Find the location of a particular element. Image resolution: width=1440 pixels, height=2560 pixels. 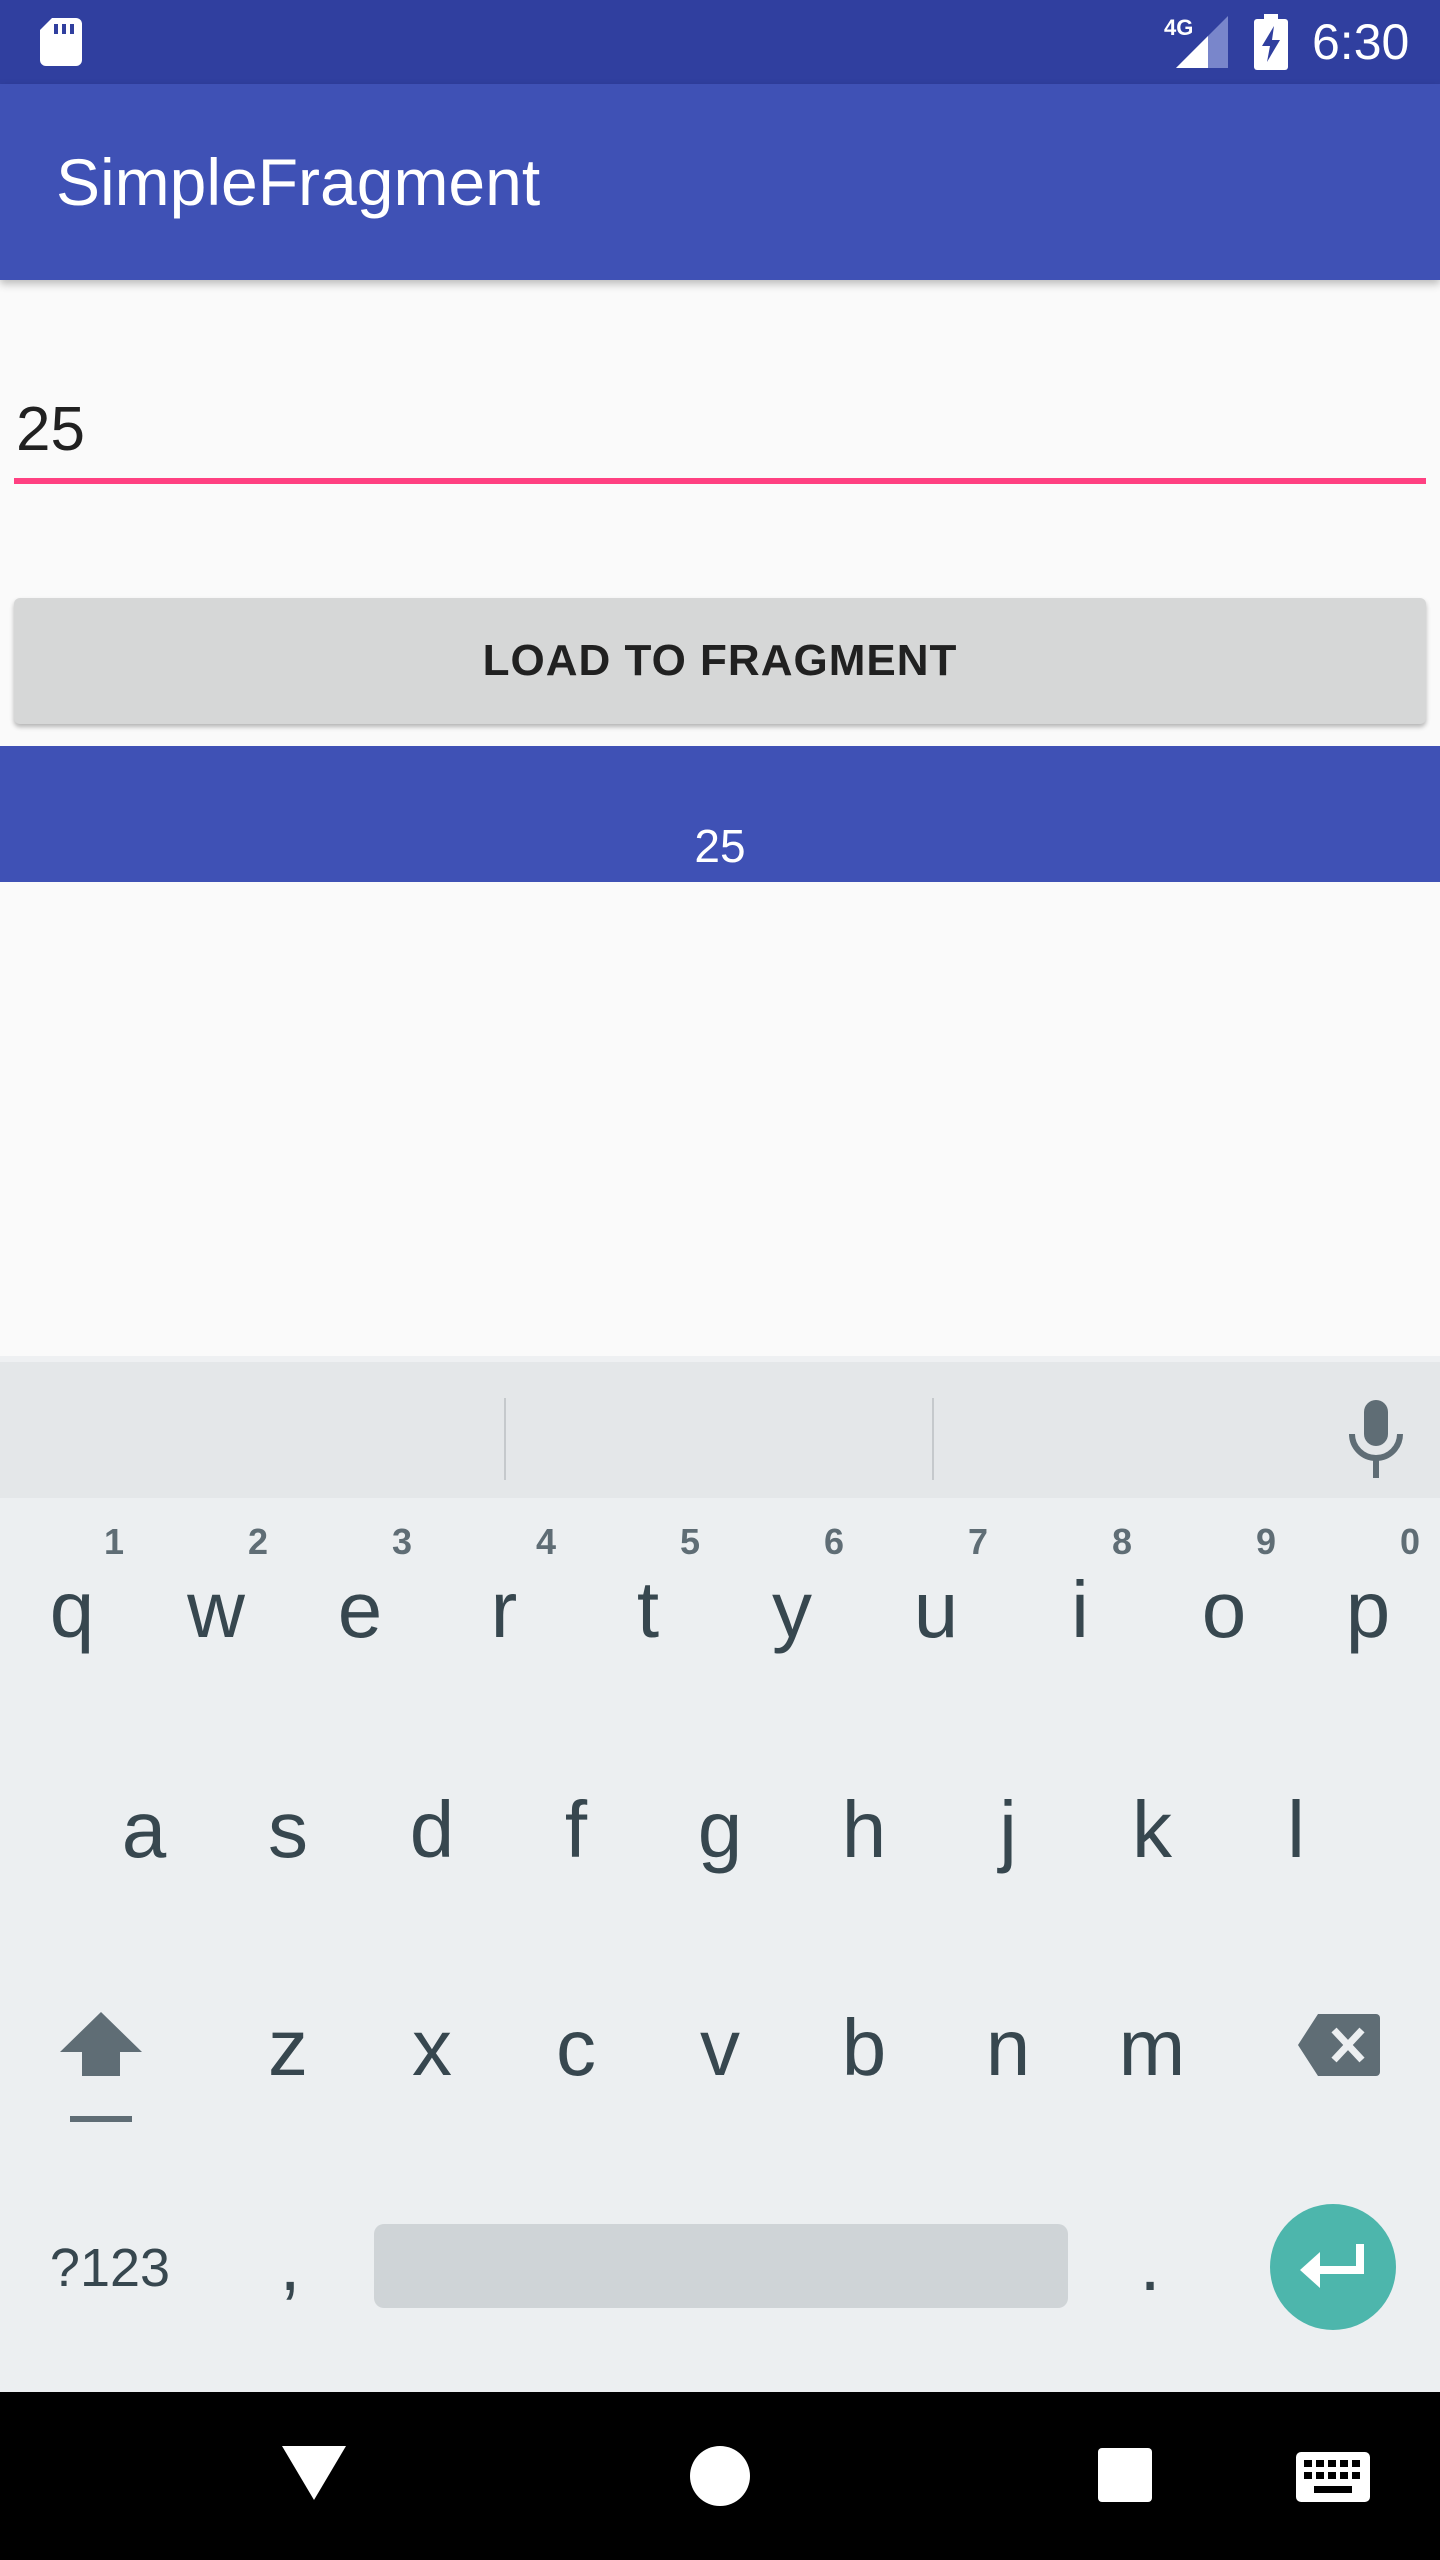

key-hint: 2 is located at coordinates (257, 1541).